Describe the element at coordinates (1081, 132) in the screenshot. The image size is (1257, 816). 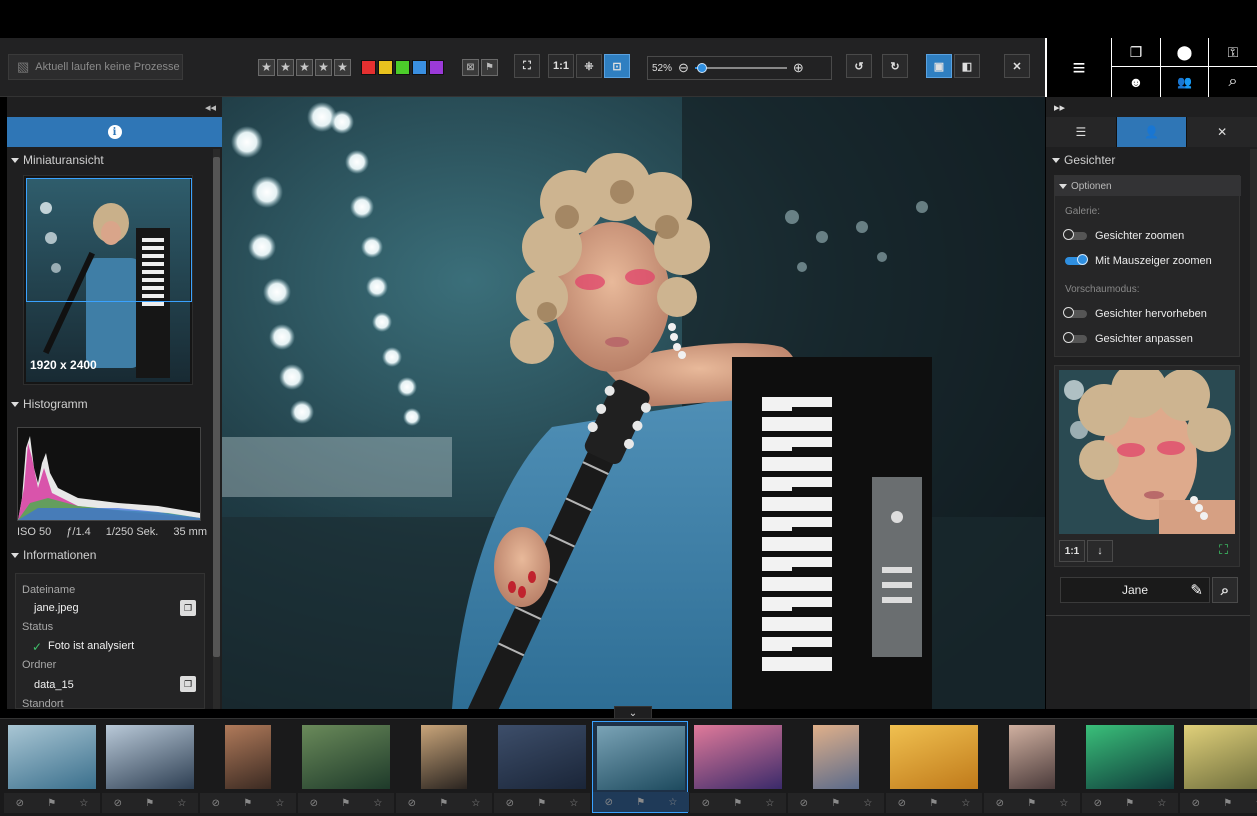
I see `tab-metadata: ☰` at that location.